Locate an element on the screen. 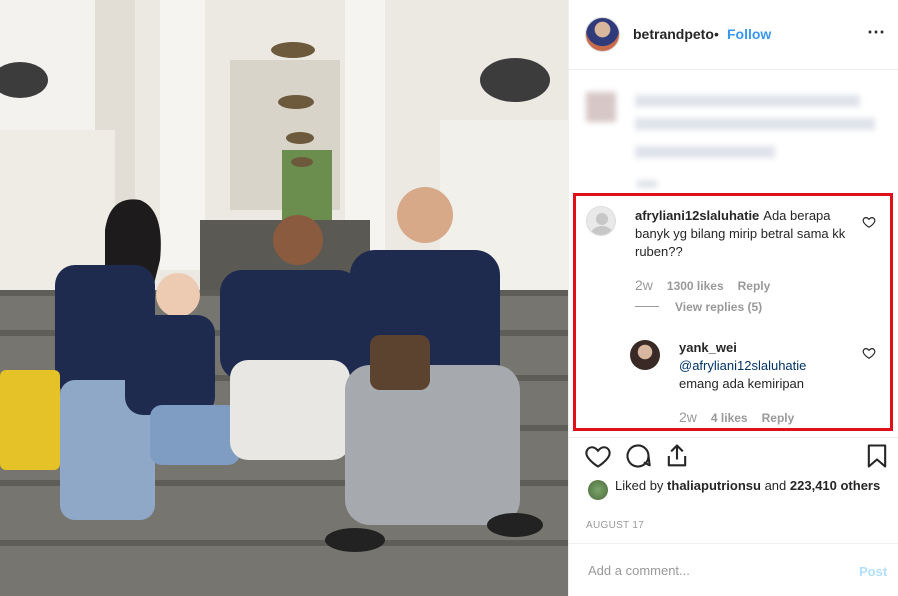 The width and height of the screenshot is (898, 596). highlight-box is located at coordinates (733, 312).